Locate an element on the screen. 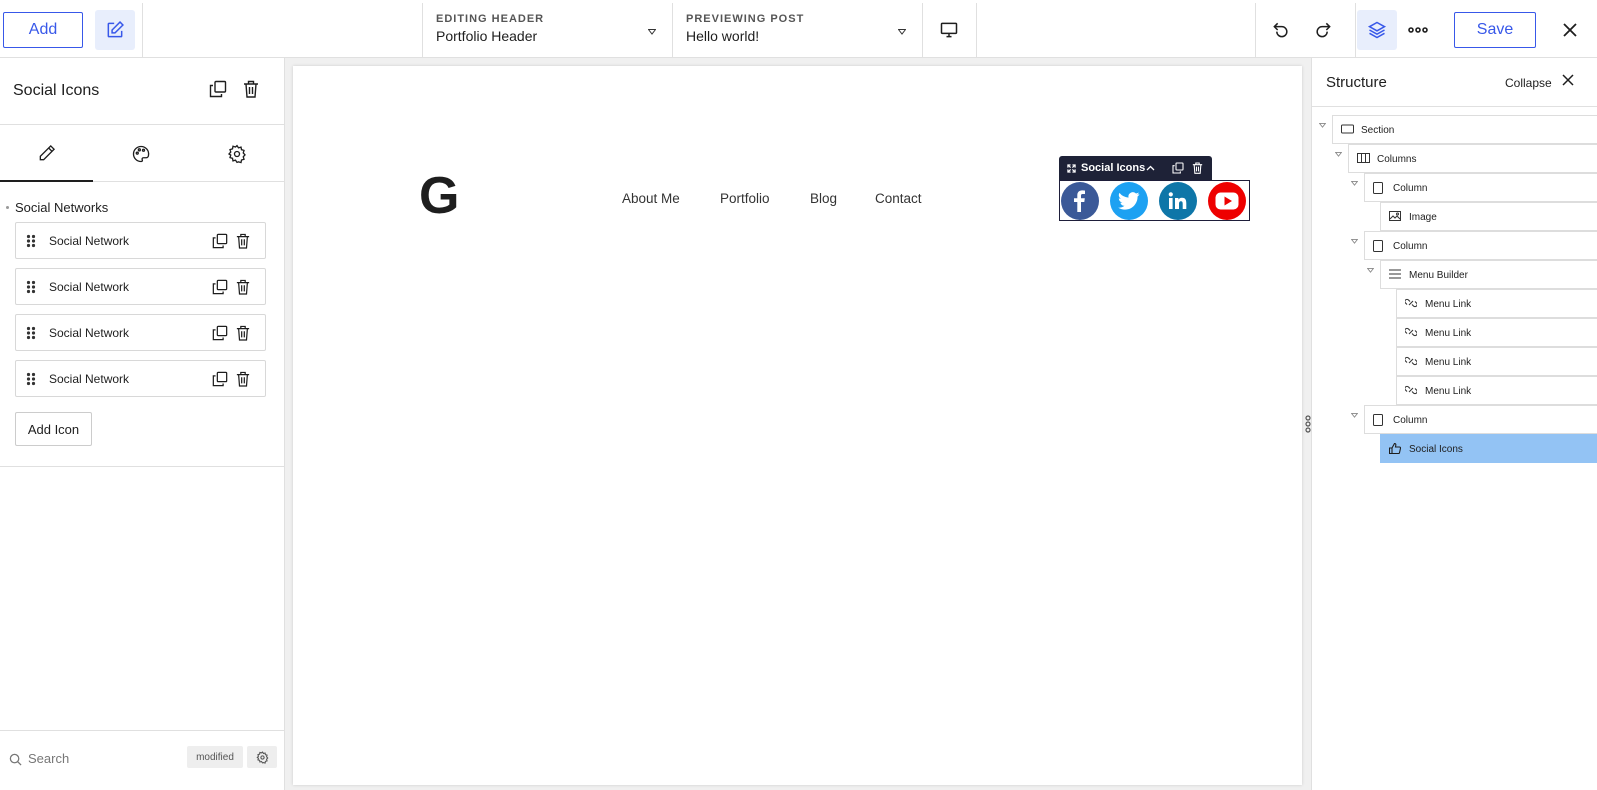 Image resolution: width=1597 pixels, height=790 pixels. tree-node-image: Image is located at coordinates (1488, 216).